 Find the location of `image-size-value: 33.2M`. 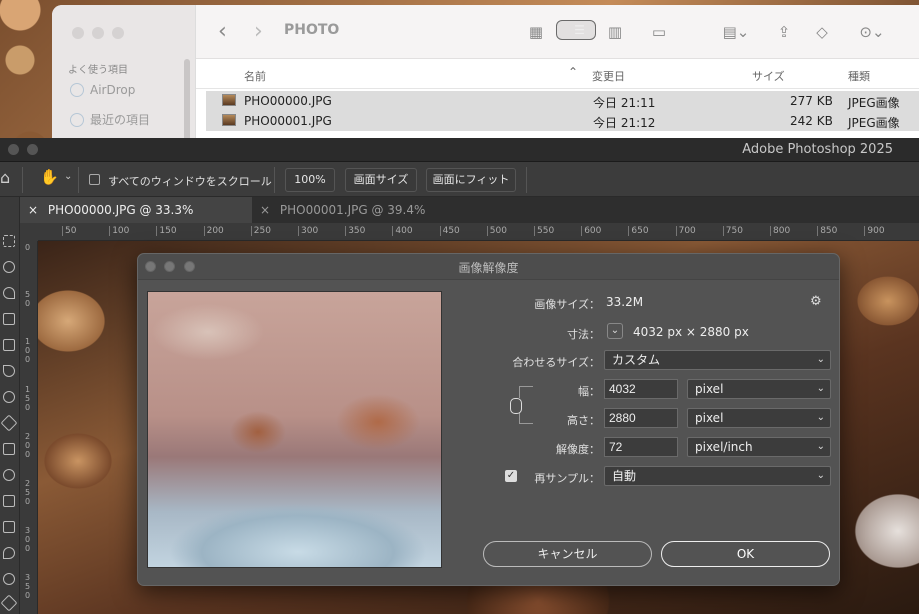

image-size-value: 33.2M is located at coordinates (625, 302).